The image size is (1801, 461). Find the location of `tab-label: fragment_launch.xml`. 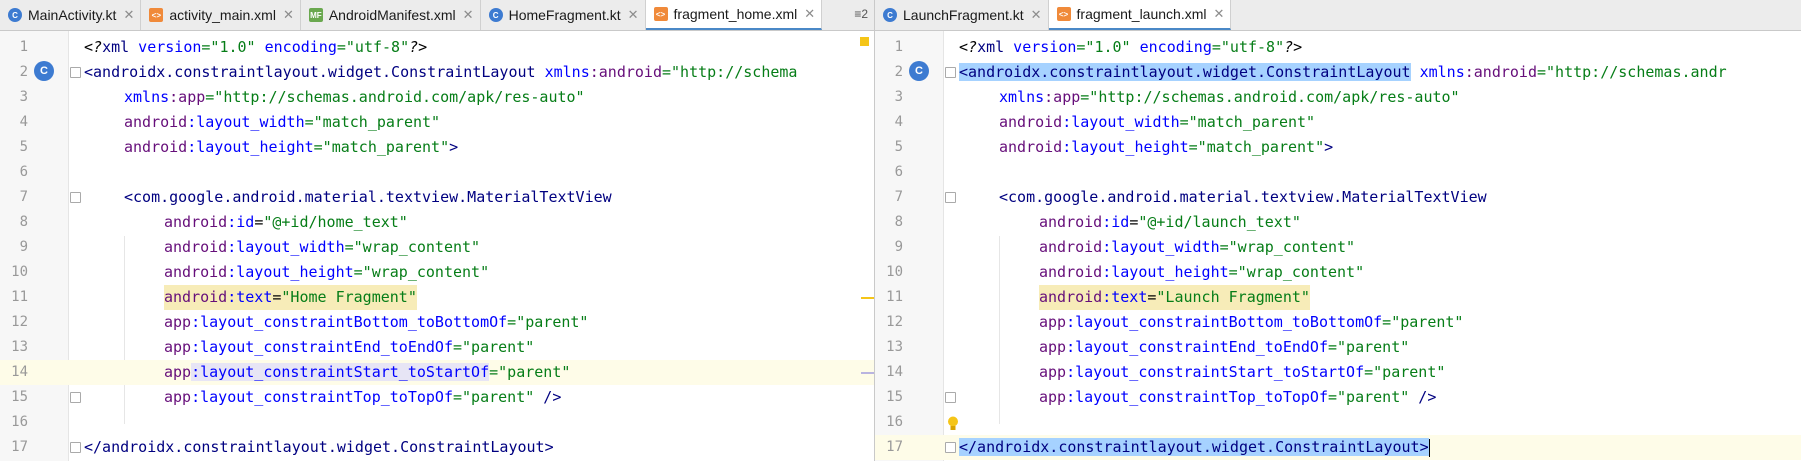

tab-label: fragment_launch.xml is located at coordinates (1141, 14).